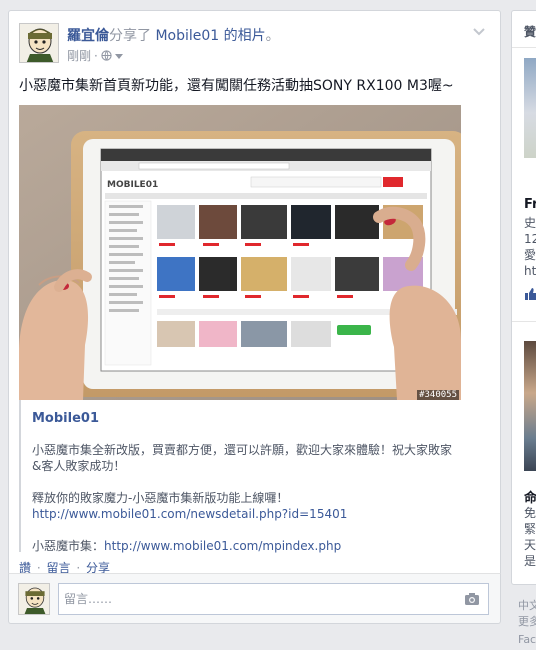 The height and width of the screenshot is (650, 536). I want to click on sidebar-item-1-line: 愛, so click(530, 255).